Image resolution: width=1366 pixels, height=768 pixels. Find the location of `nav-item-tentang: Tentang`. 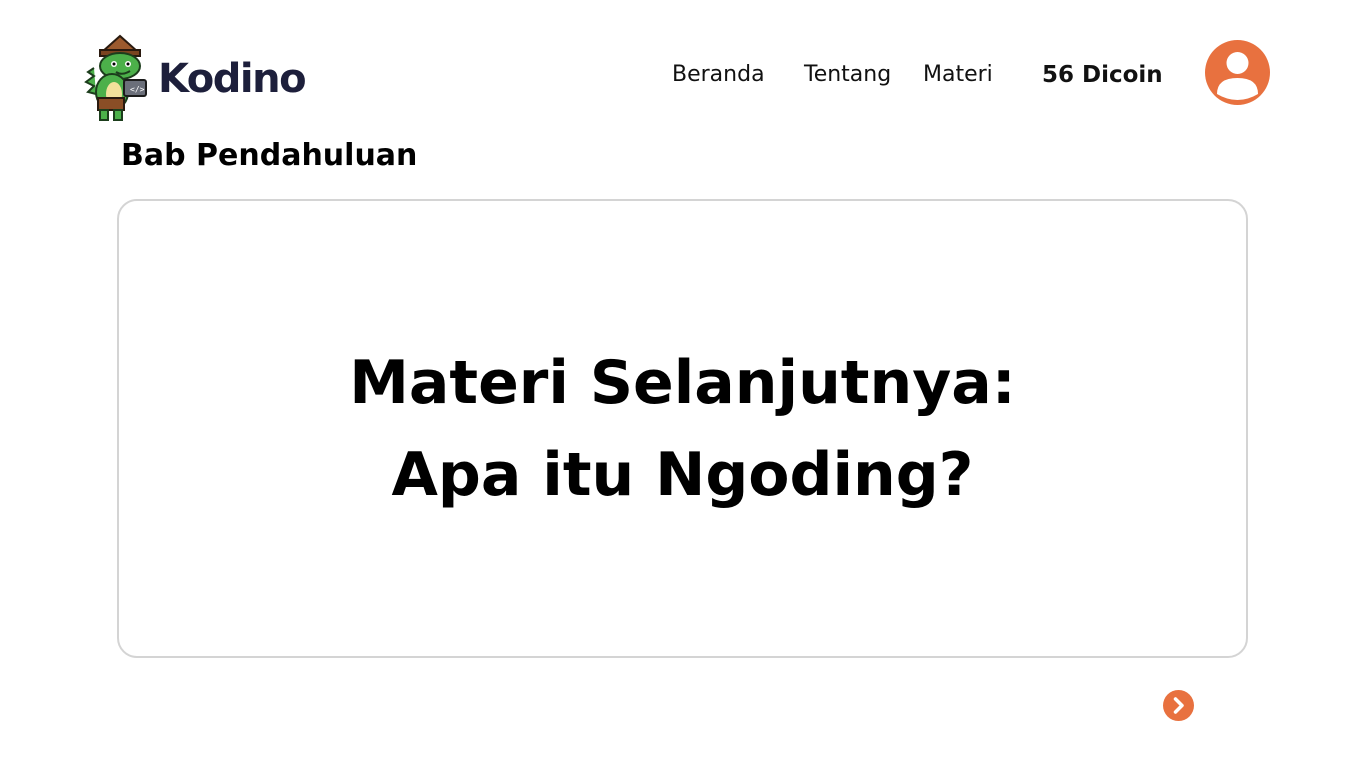

nav-item-tentang: Tentang is located at coordinates (847, 75).